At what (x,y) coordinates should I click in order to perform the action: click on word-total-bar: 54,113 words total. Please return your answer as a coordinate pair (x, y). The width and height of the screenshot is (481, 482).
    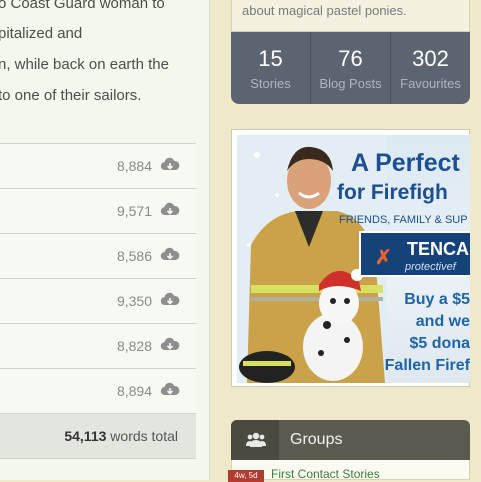
    Looking at the image, I should click on (98, 436).